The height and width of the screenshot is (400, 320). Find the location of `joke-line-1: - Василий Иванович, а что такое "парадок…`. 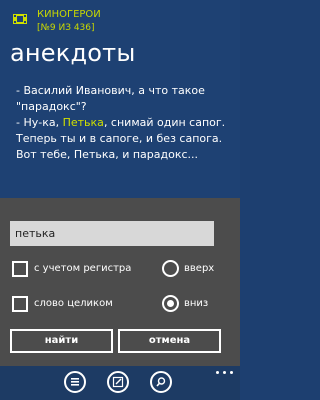

joke-line-1: - Василий Иванович, а что такое "парадок… is located at coordinates (110, 98).